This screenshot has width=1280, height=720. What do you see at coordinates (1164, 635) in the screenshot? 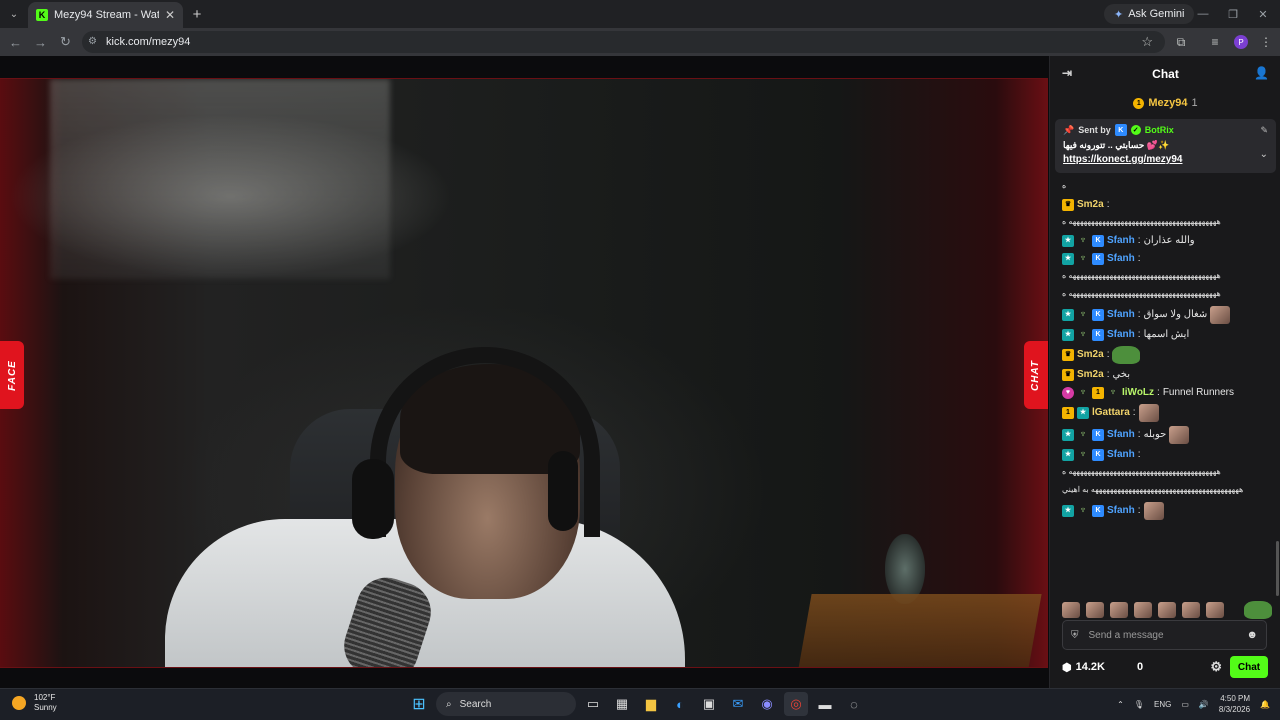
I see `chat-input: ⛨ Send a message ☻` at bounding box center [1164, 635].